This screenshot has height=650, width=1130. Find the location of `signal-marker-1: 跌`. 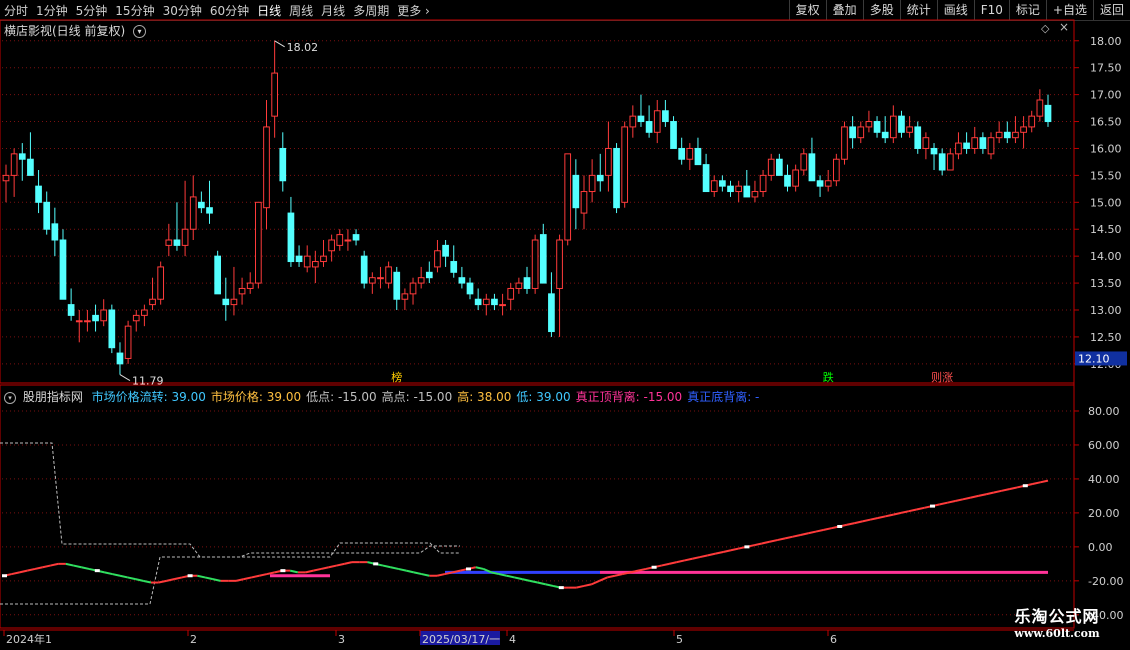

signal-marker-1: 跌 is located at coordinates (828, 377).